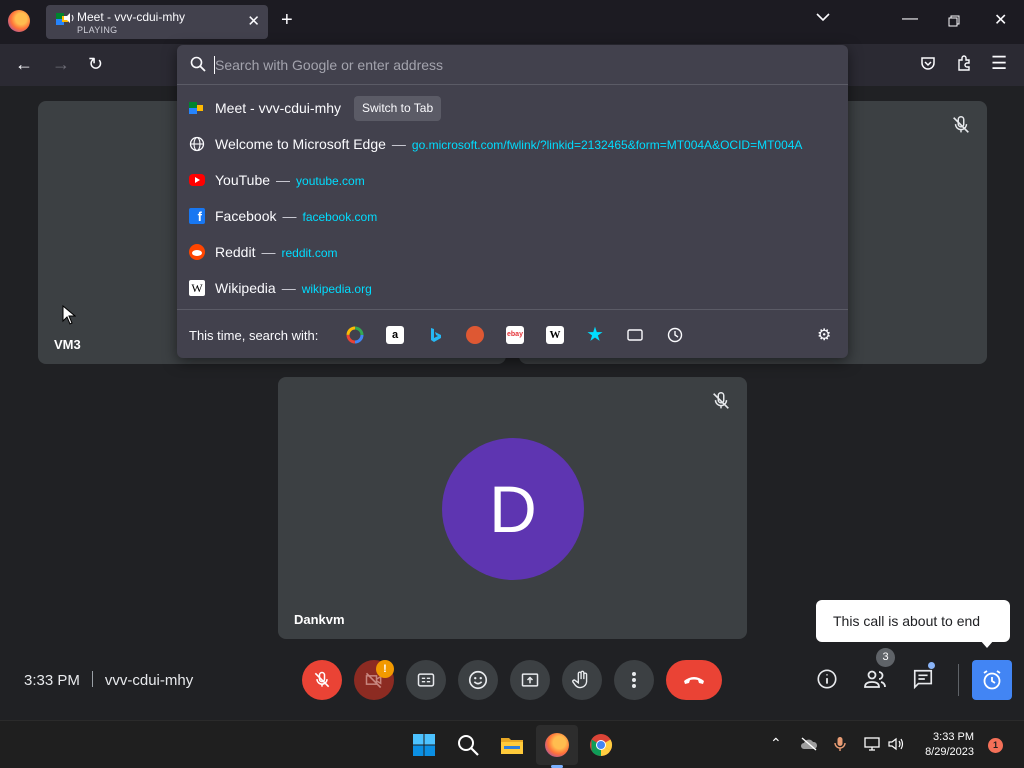  I want to click on hang-up-icon, so click(694, 680).